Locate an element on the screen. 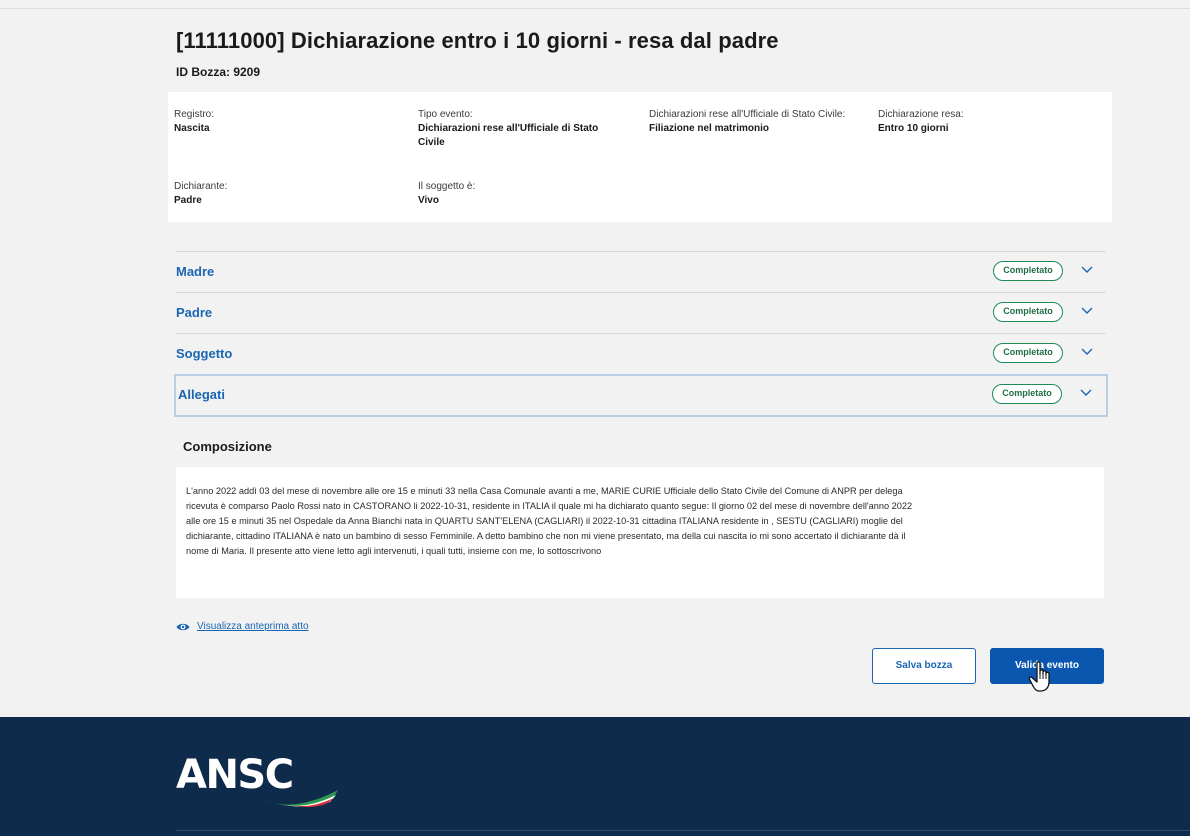 The image size is (1190, 836). accordion-title: Soggetto is located at coordinates (204, 353).